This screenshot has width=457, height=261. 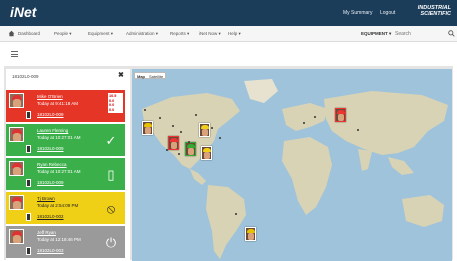 What do you see at coordinates (376, 34) in the screenshot?
I see `equipment-select: EQUIPMENT ▾` at bounding box center [376, 34].